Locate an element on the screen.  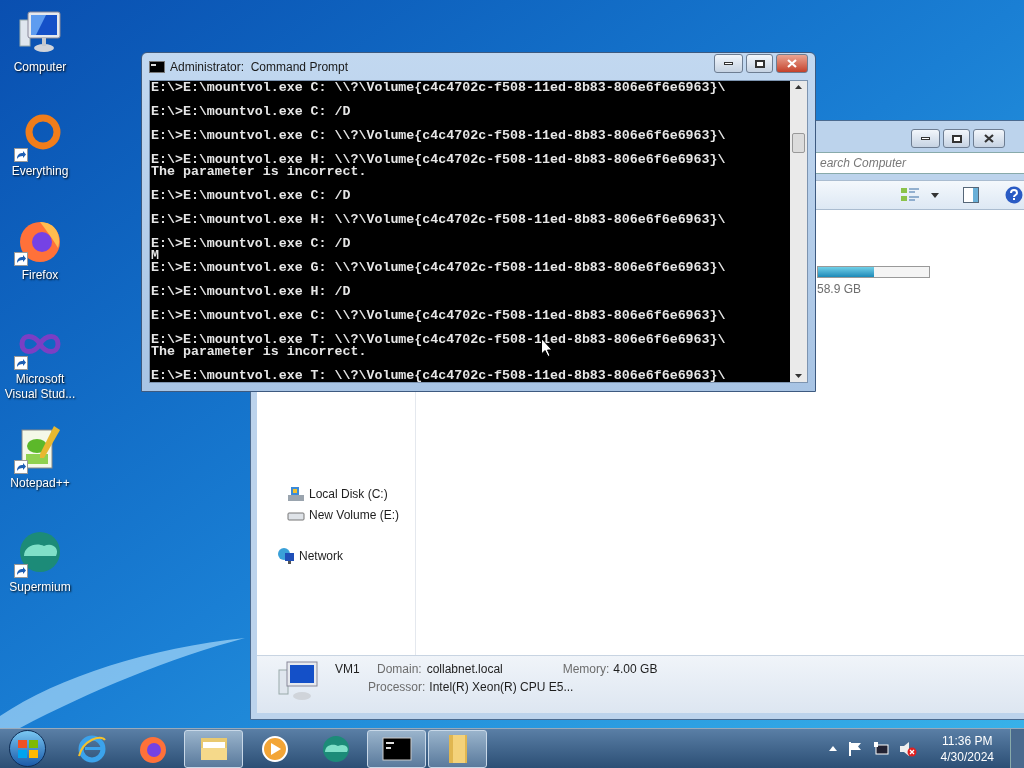
speaker-muted-icon is located at coordinates (907, 748).